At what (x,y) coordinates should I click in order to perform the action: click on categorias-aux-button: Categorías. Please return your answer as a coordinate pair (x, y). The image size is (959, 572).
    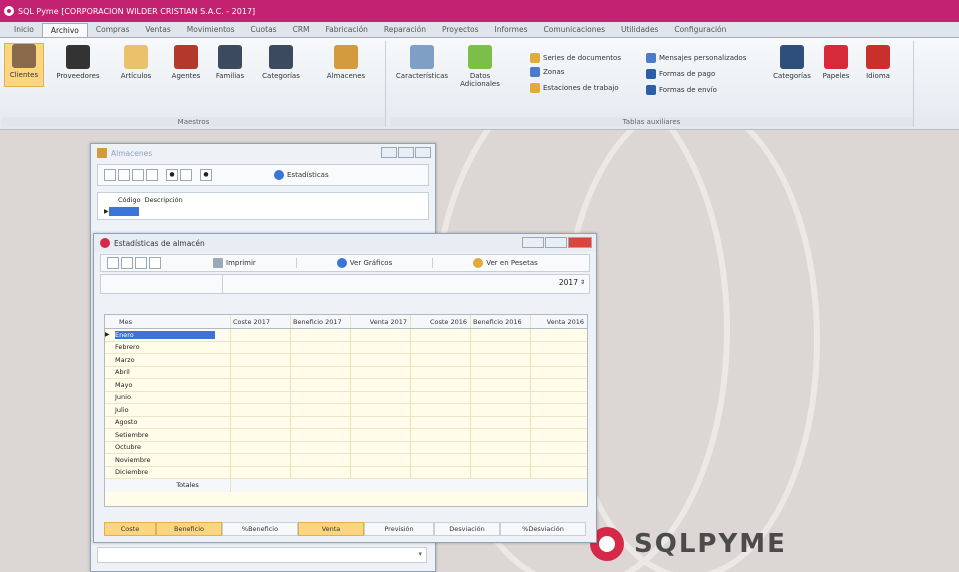
    Looking at the image, I should click on (792, 62).